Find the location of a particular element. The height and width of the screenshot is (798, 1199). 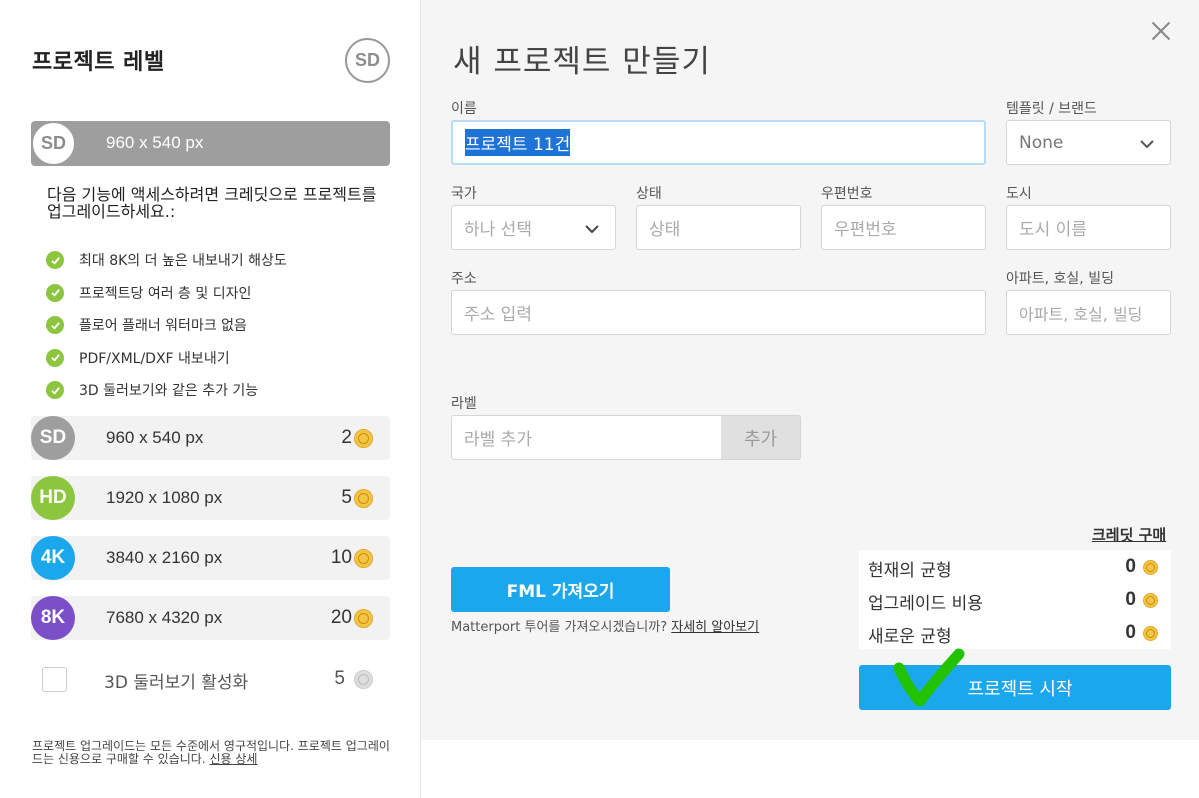

apt-label: 아파트, 호실, 빌딩 is located at coordinates (1060, 279).